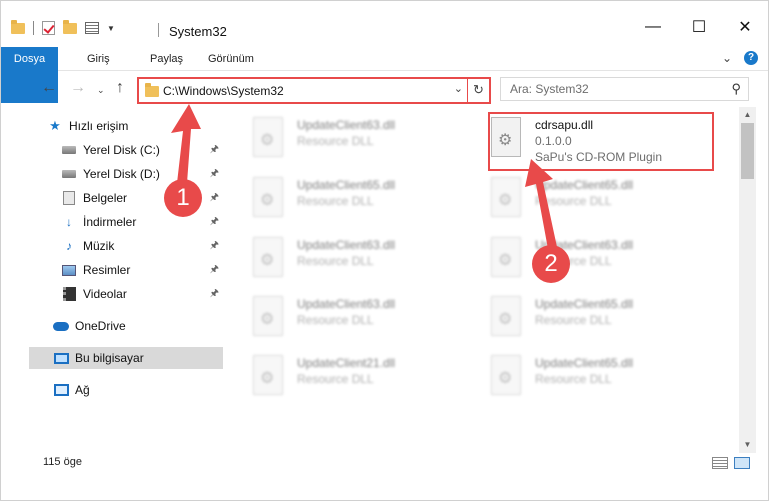 The image size is (769, 501). I want to click on nav-label: Resimler, so click(107, 270).